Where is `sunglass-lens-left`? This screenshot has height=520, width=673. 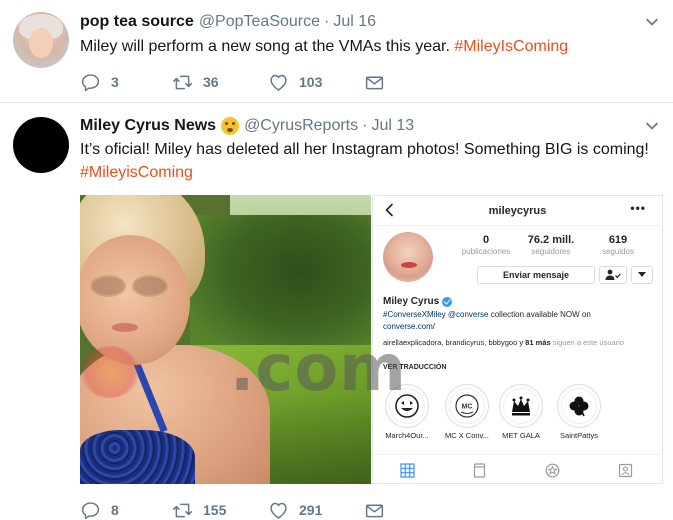
sunglass-lens-left is located at coordinates (108, 286).